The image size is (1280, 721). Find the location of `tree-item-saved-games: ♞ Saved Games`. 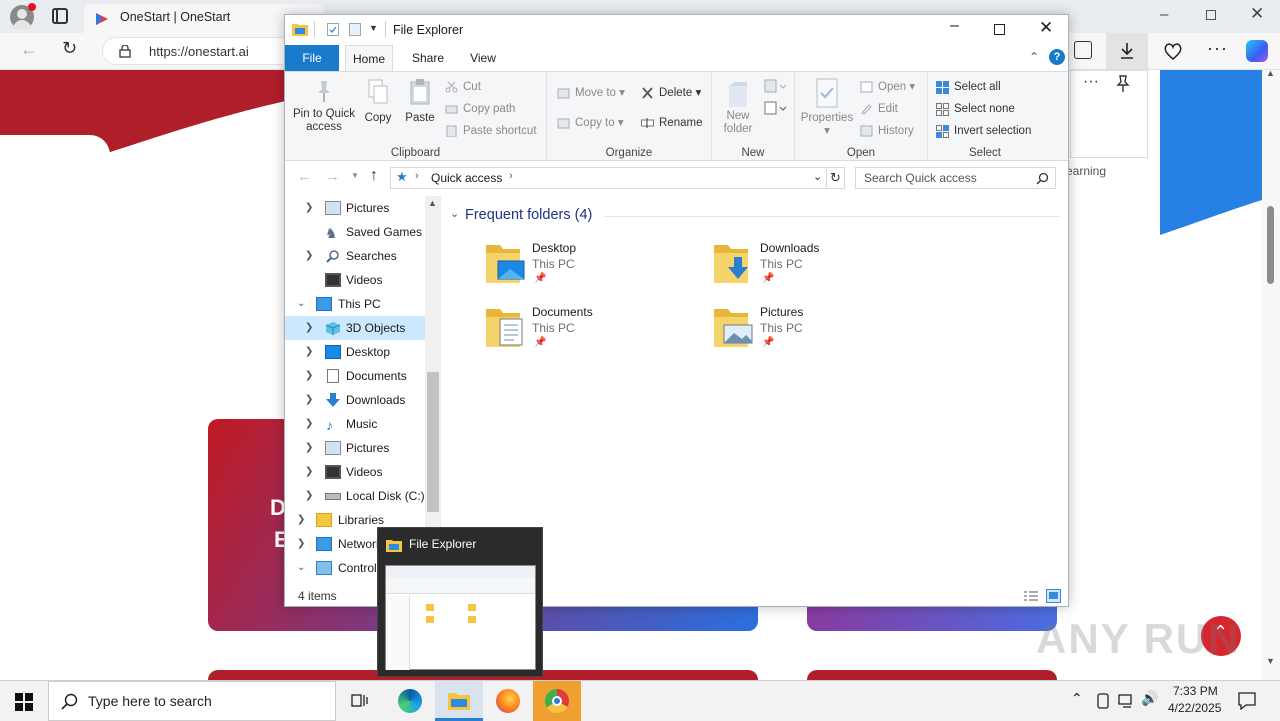

tree-item-saved-games: ♞ Saved Games is located at coordinates (355, 232).